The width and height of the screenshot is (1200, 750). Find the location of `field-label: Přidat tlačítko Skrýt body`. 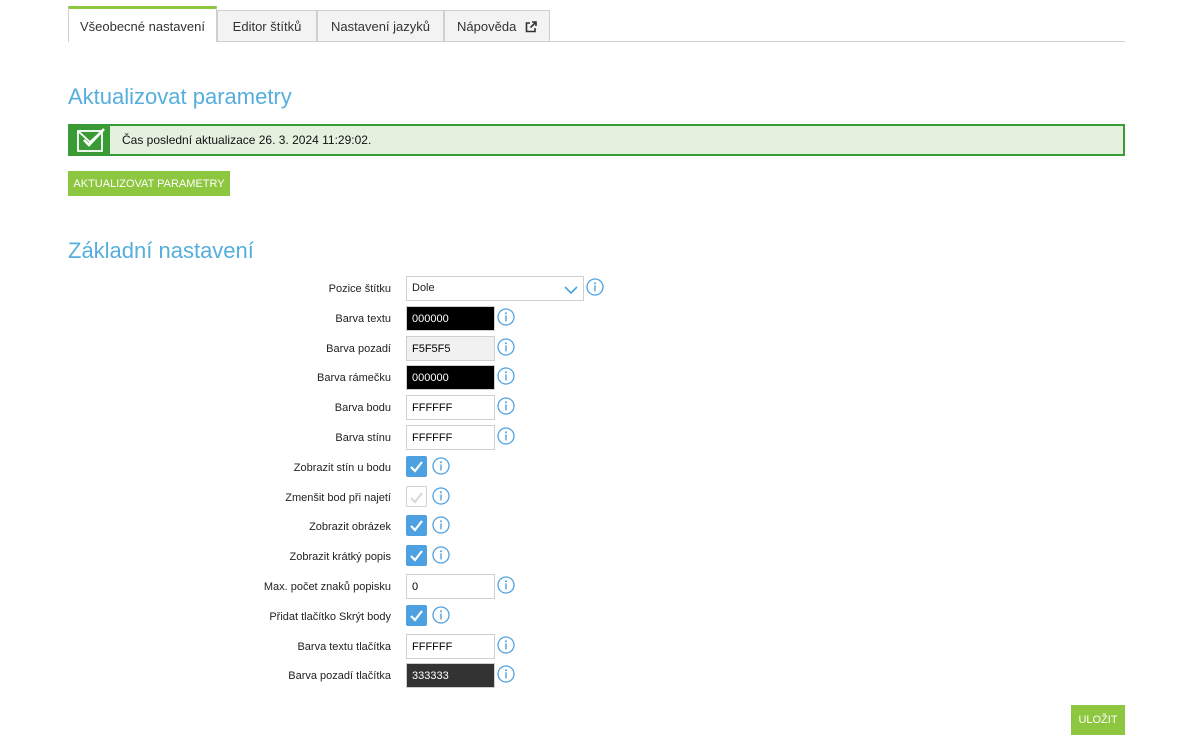

field-label: Přidat tlačítko Skrýt body is located at coordinates (330, 617).